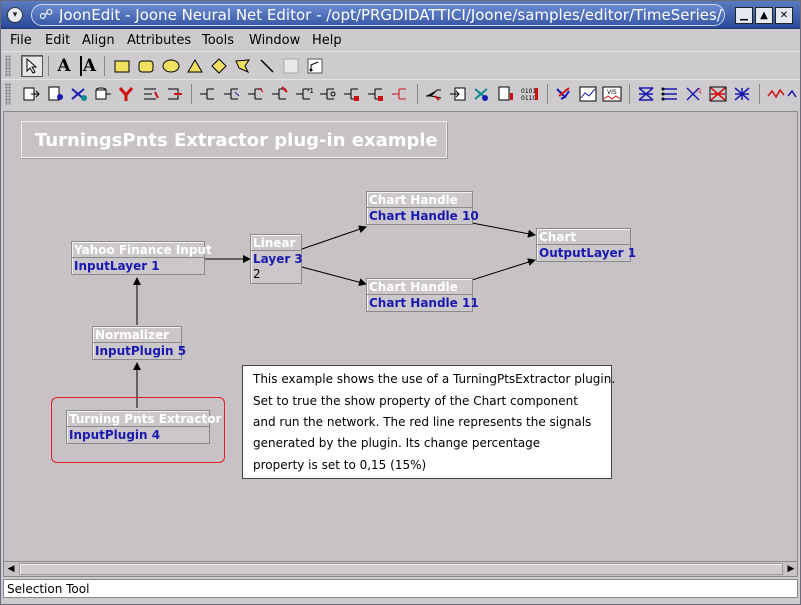  I want to click on ellipse-tool-icon, so click(171, 66).